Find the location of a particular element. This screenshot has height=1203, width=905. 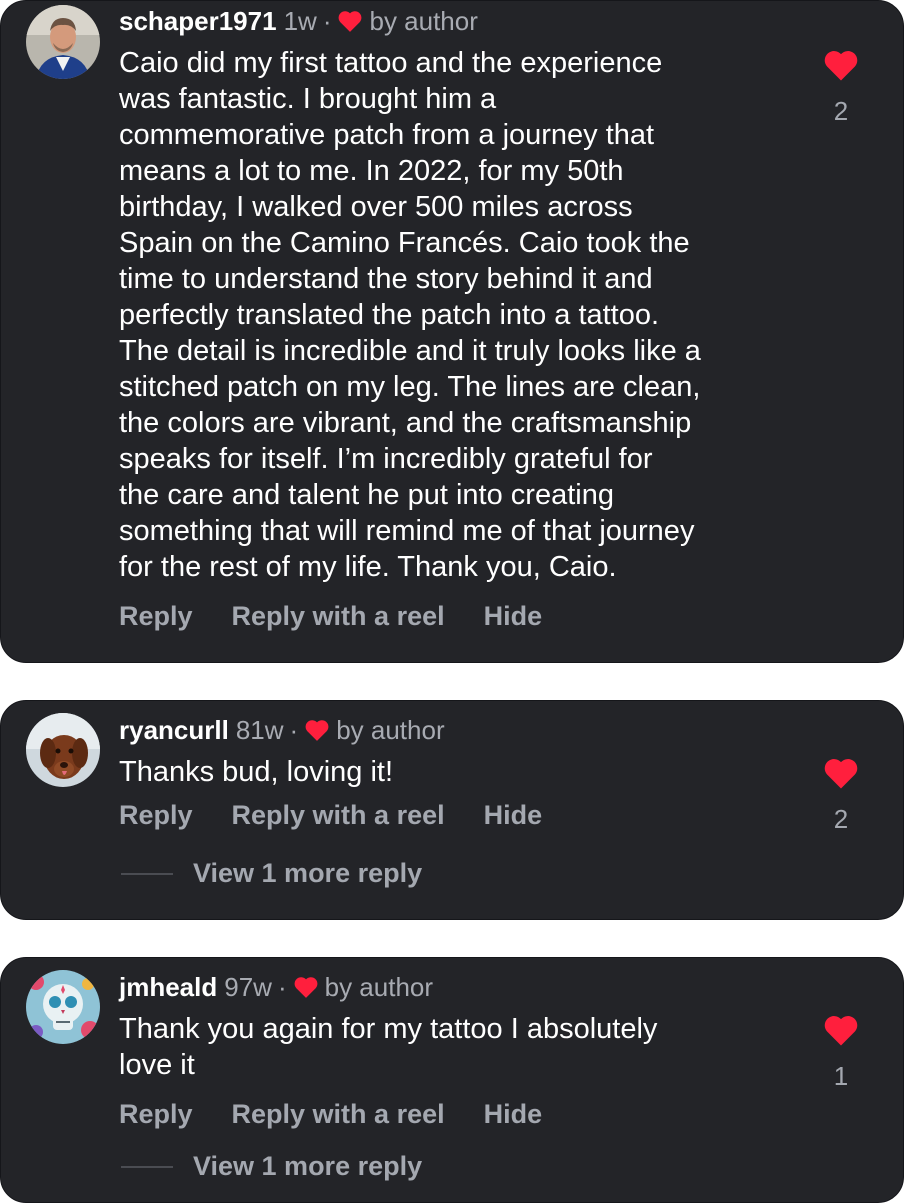

comment-meta: jmheald 97w · by author is located at coordinates (454, 987).